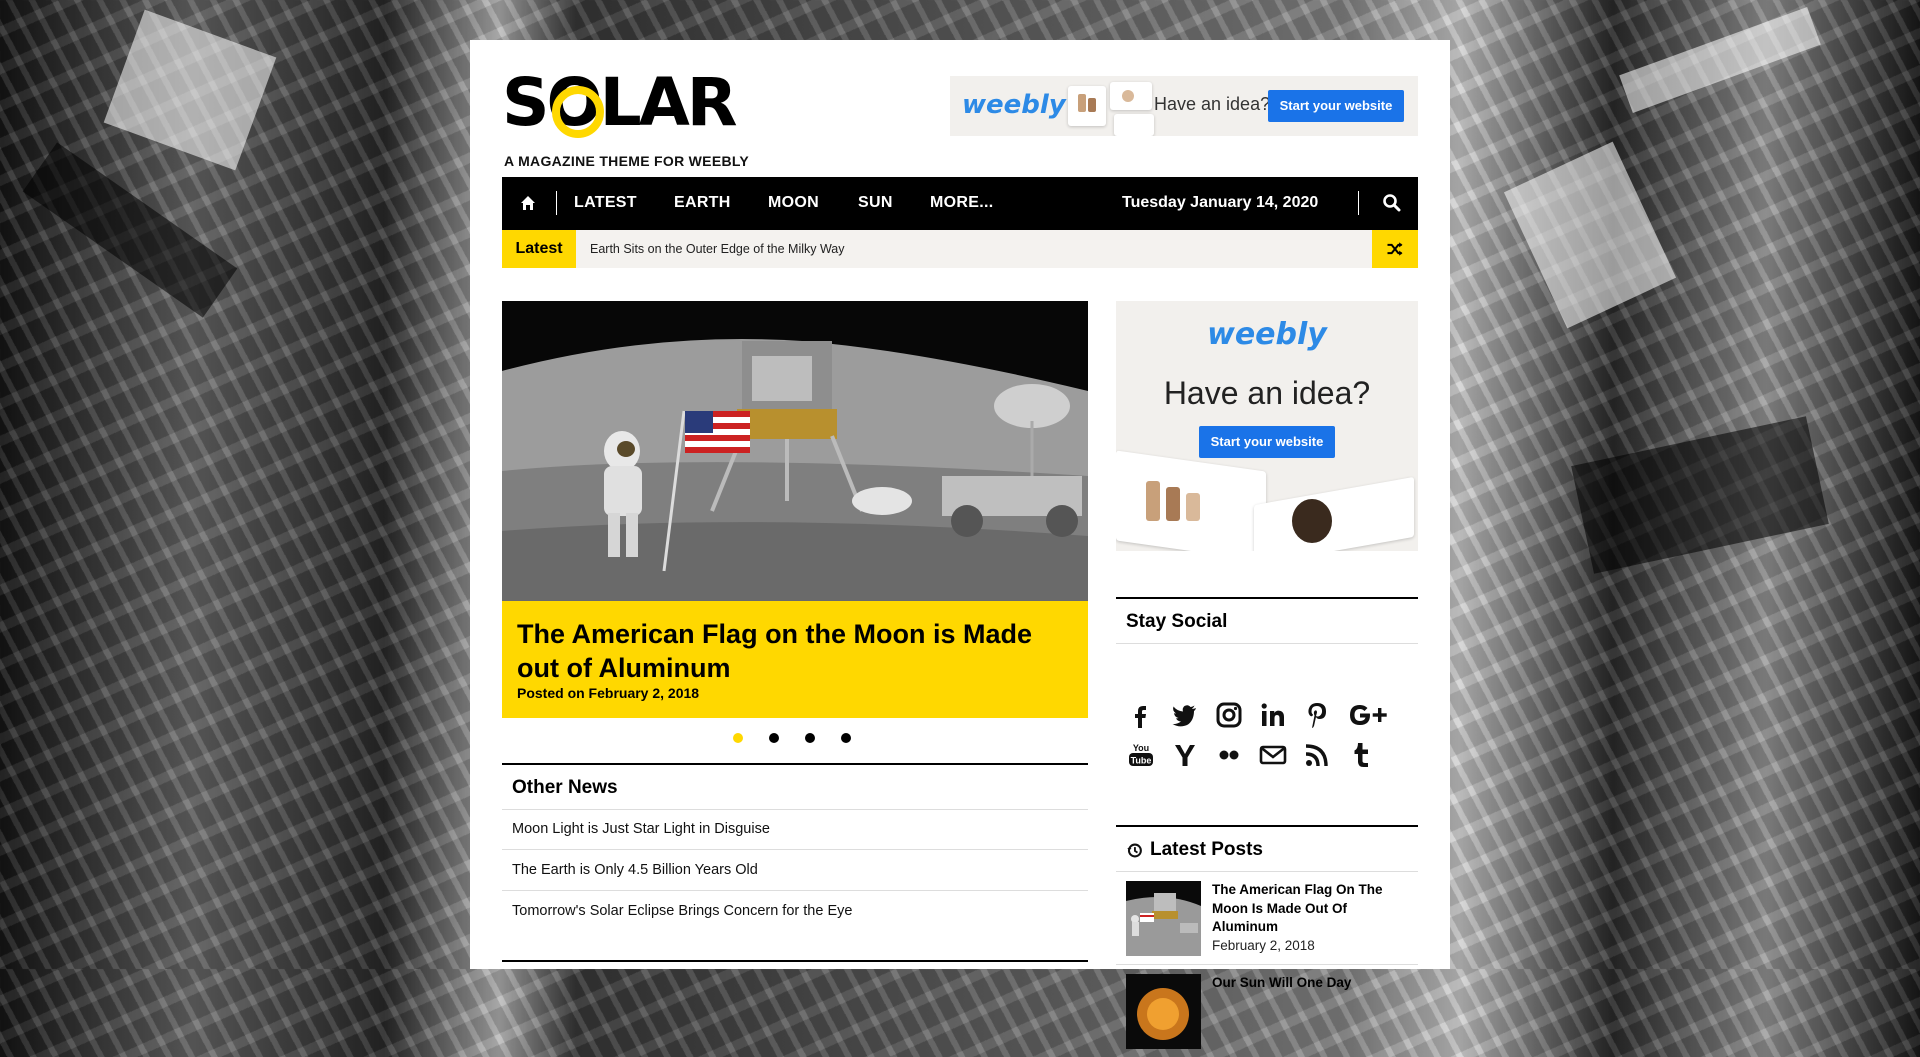 The height and width of the screenshot is (1057, 1920). Describe the element at coordinates (635, 870) in the screenshot. I see `news-link: The Earth is Only 4.5 Billion Years Old` at that location.